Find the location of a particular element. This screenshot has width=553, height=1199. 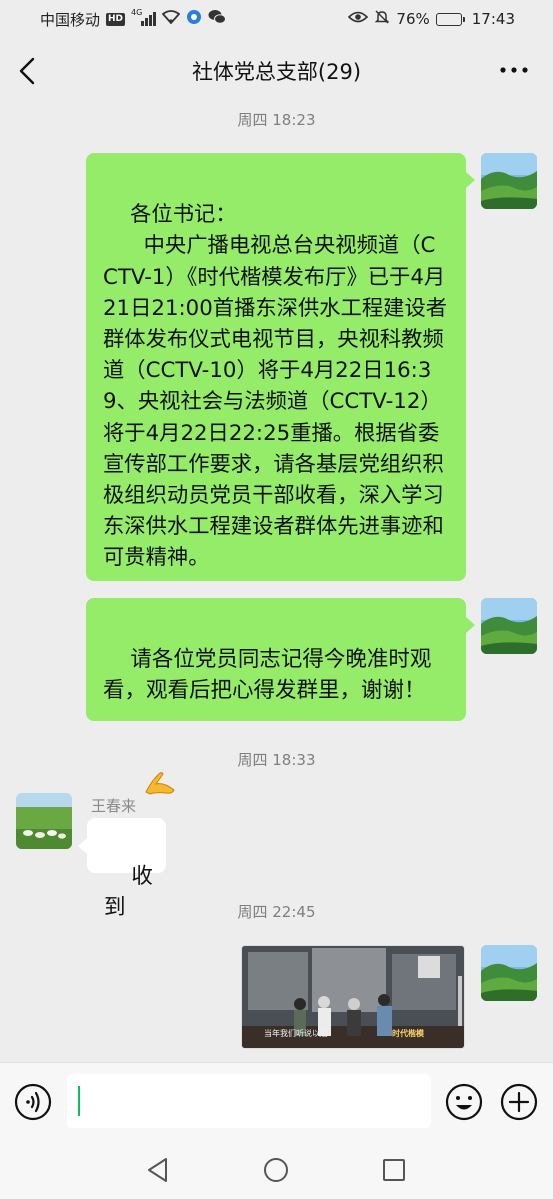

add-button is located at coordinates (519, 1102).